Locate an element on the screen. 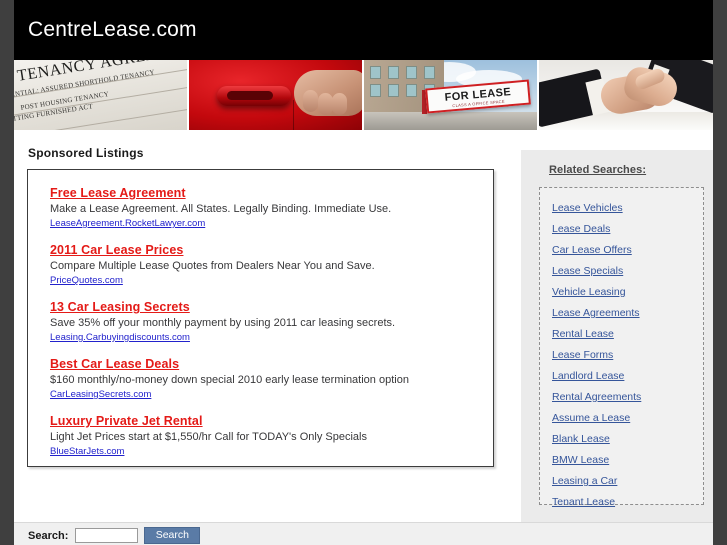  related-search-link: Lease Agreements is located at coordinates (596, 313).